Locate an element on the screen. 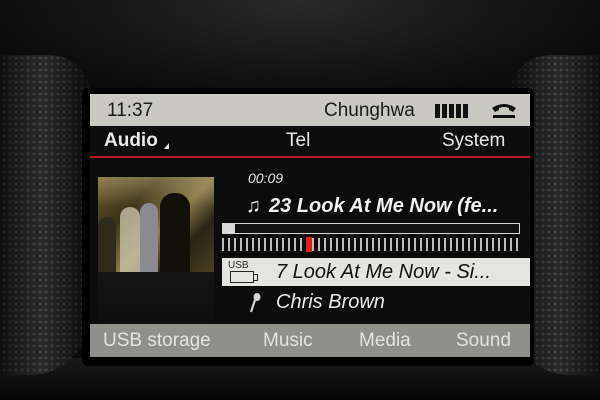 The image size is (600, 400). menu-system: System is located at coordinates (473, 141).